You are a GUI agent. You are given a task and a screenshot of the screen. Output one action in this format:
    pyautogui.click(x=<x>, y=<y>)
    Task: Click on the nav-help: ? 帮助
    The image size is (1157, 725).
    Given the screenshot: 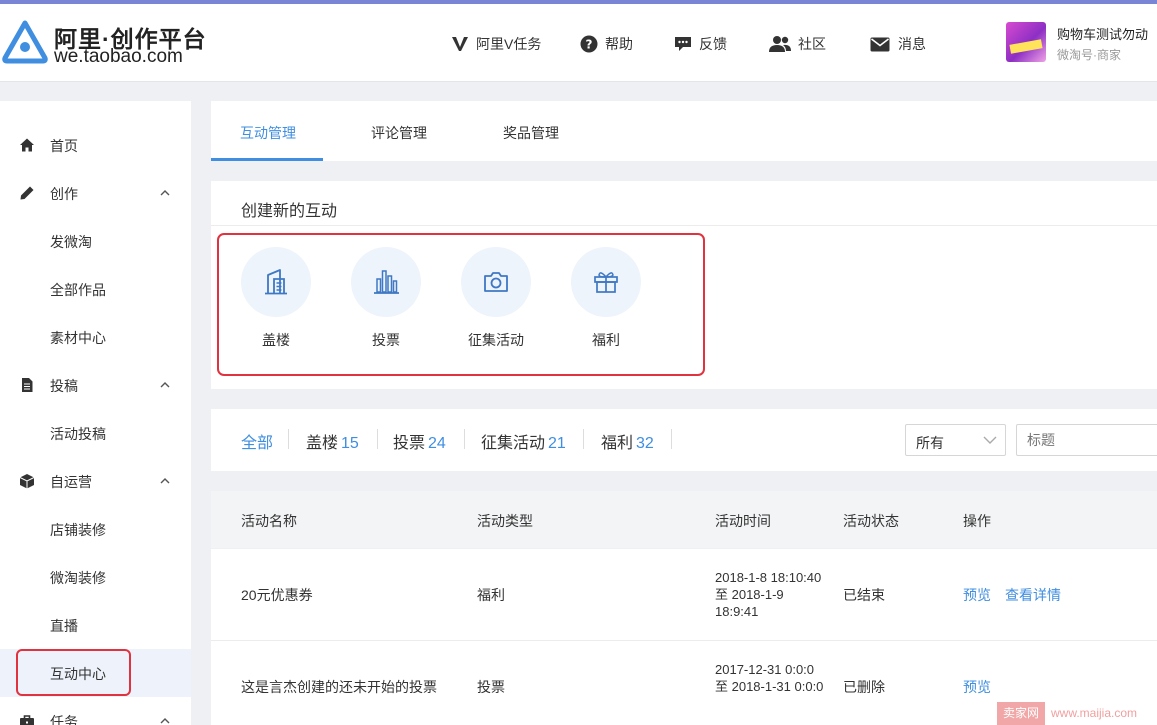 What is the action you would take?
    pyautogui.click(x=606, y=44)
    